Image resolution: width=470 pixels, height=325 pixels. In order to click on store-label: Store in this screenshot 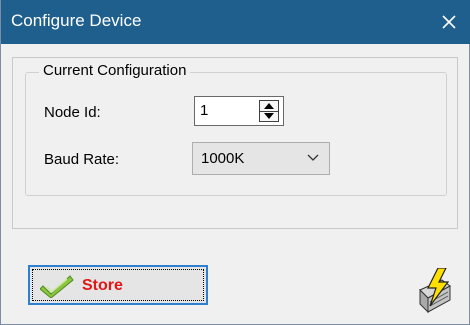, I will do `click(102, 285)`.